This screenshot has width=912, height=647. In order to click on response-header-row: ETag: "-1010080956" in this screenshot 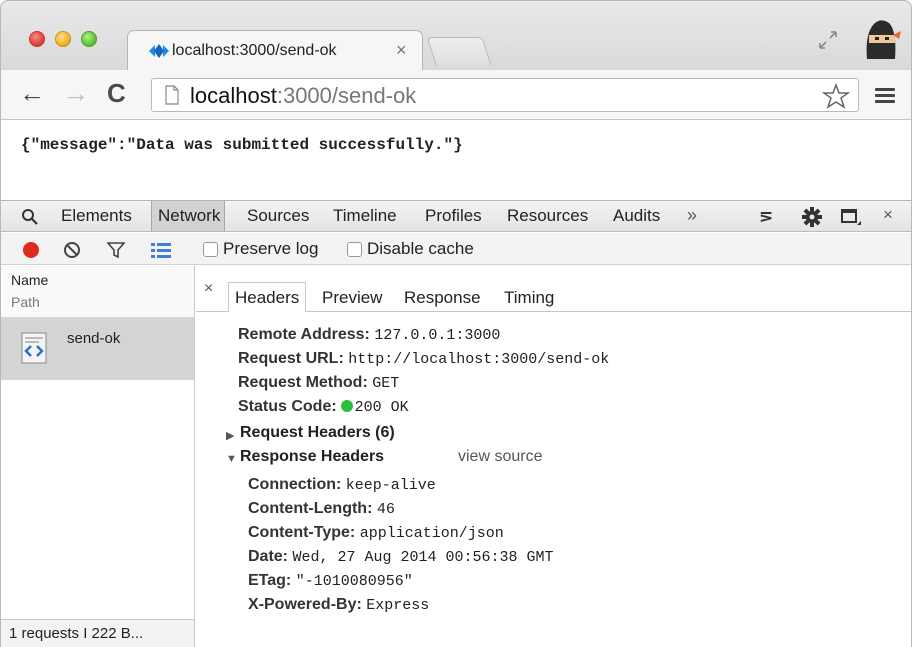, I will do `click(330, 581)`.